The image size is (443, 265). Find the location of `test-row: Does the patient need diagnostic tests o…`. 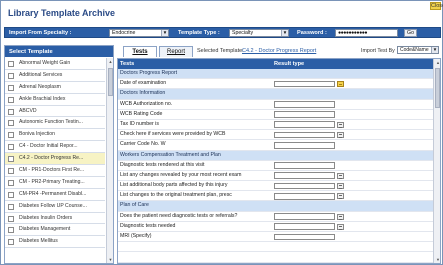

test-row: Does the patient need diagnostic tests o… is located at coordinates (275, 217).